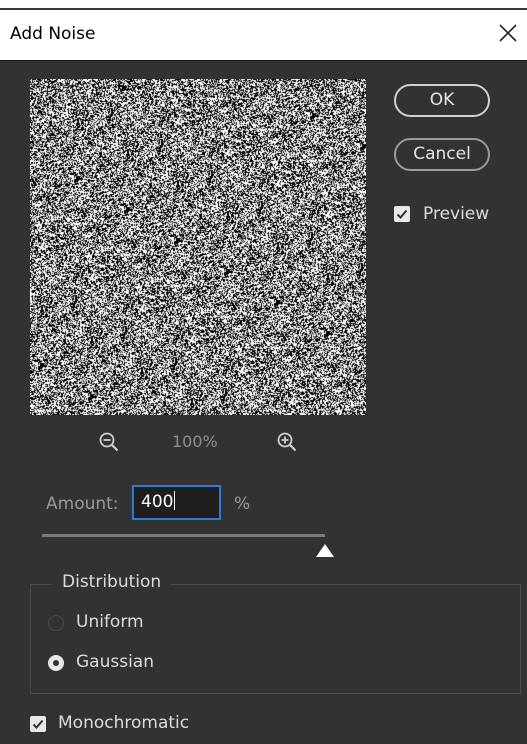  I want to click on amount-slider-track, so click(183, 535).